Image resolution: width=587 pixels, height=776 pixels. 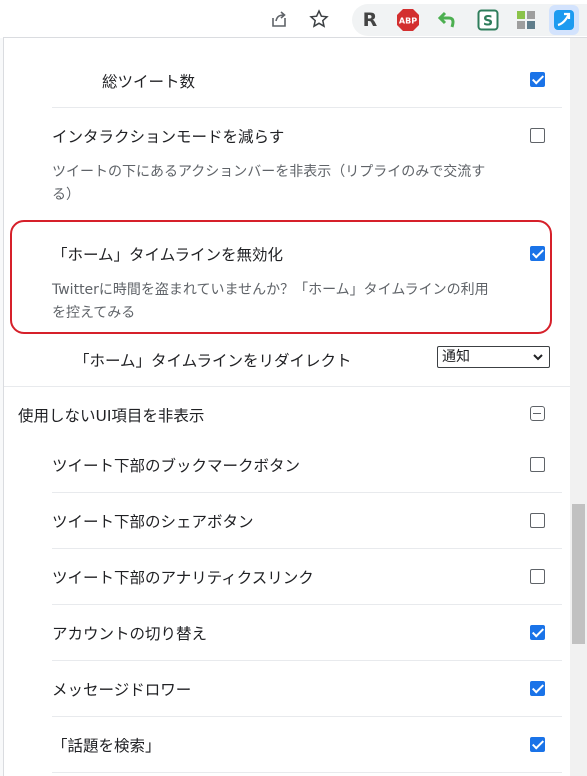 I want to click on setting-label: 総ツイート数, so click(x=149, y=82).